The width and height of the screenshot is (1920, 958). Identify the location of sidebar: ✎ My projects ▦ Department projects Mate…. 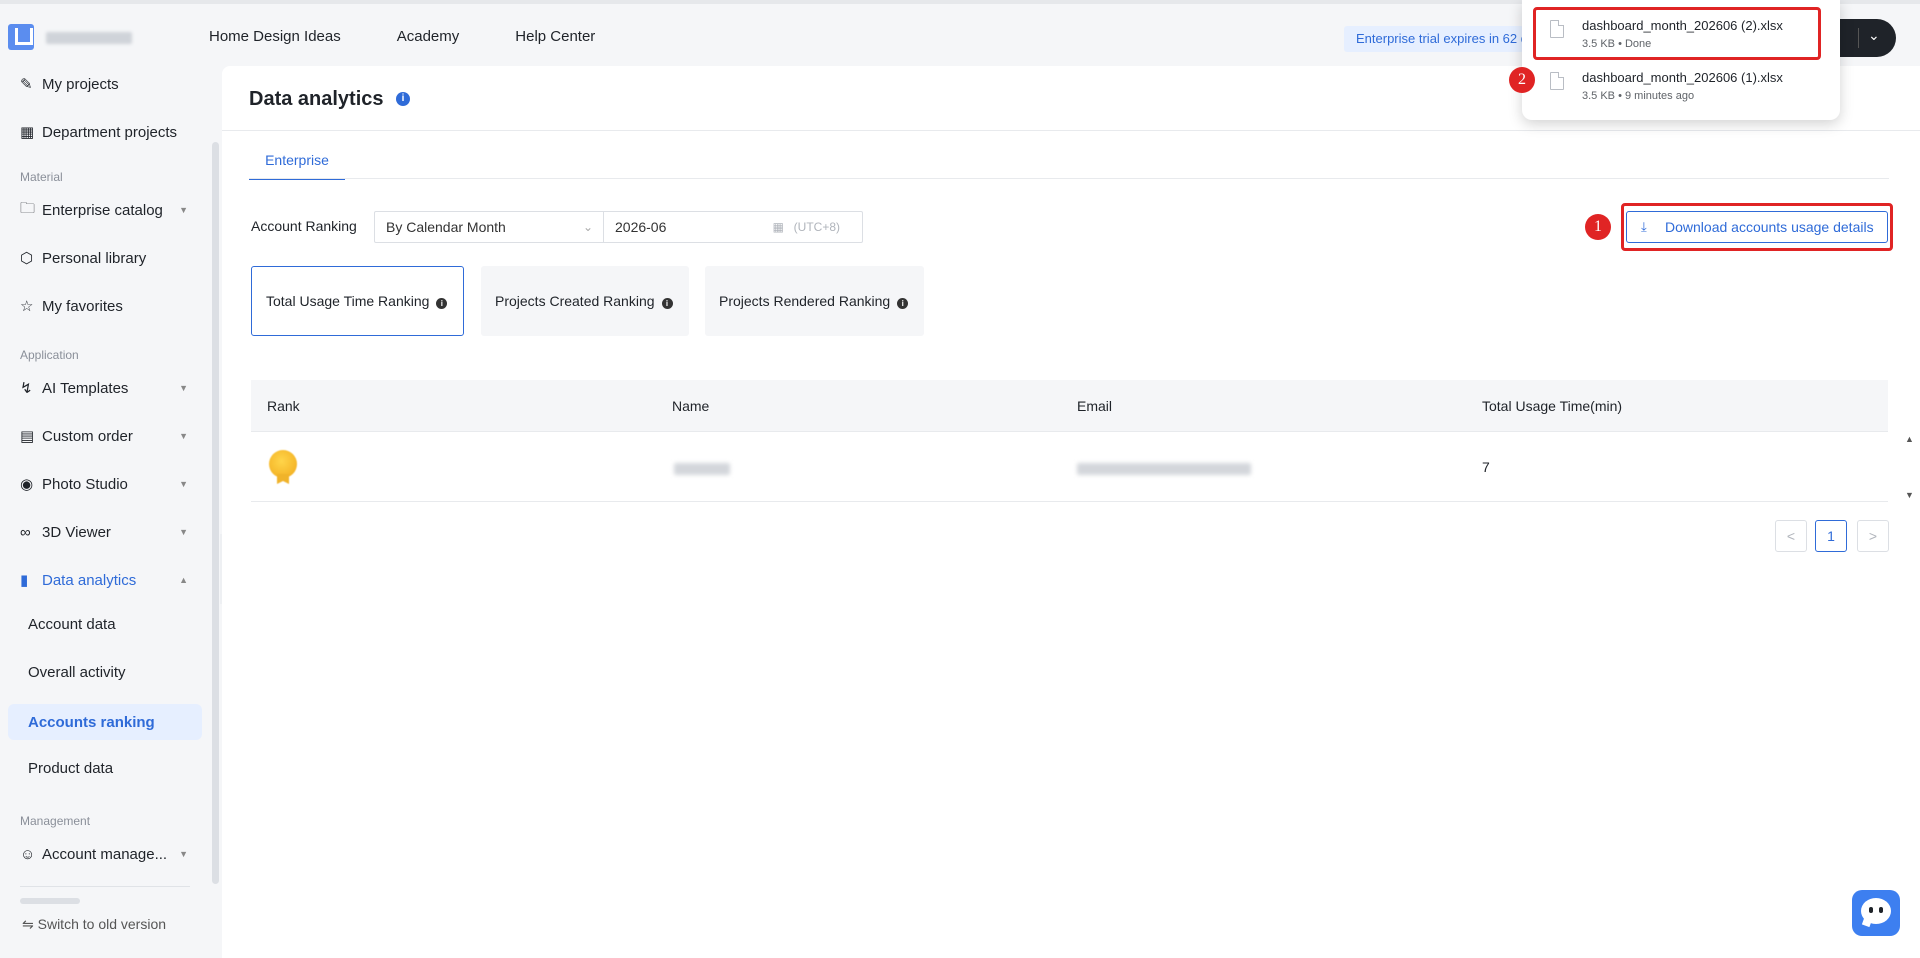
(106, 512).